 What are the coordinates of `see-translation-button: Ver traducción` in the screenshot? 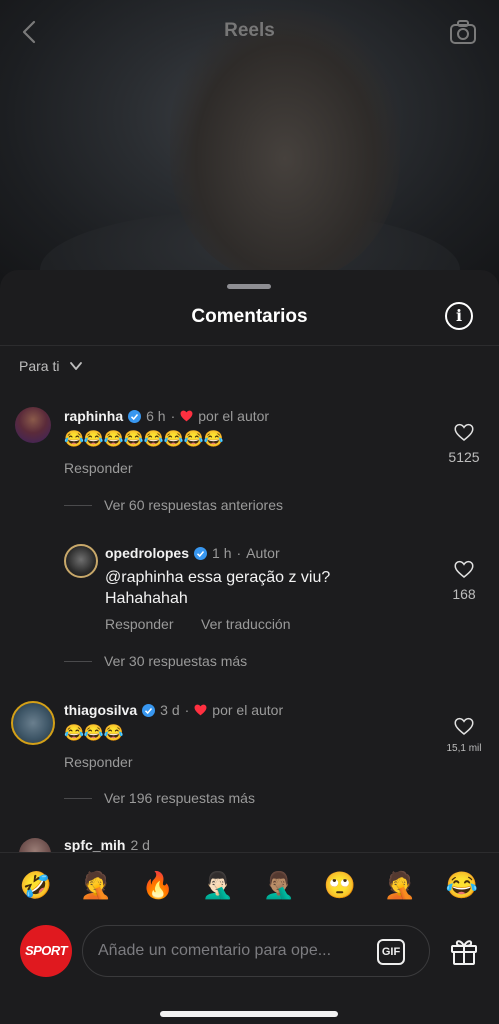 It's located at (246, 624).